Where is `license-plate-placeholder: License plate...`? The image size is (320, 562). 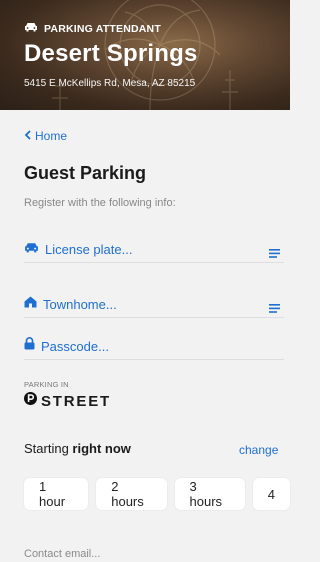 license-plate-placeholder: License plate... is located at coordinates (89, 249).